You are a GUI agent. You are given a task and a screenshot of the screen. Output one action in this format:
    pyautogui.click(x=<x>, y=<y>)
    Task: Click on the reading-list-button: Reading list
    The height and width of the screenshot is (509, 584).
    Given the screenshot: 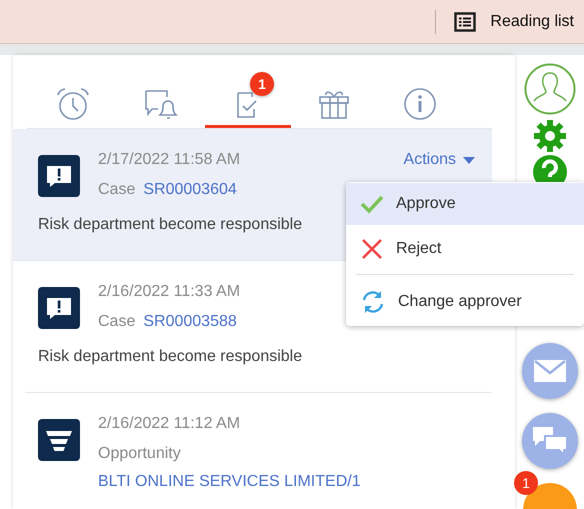 What is the action you would take?
    pyautogui.click(x=517, y=22)
    